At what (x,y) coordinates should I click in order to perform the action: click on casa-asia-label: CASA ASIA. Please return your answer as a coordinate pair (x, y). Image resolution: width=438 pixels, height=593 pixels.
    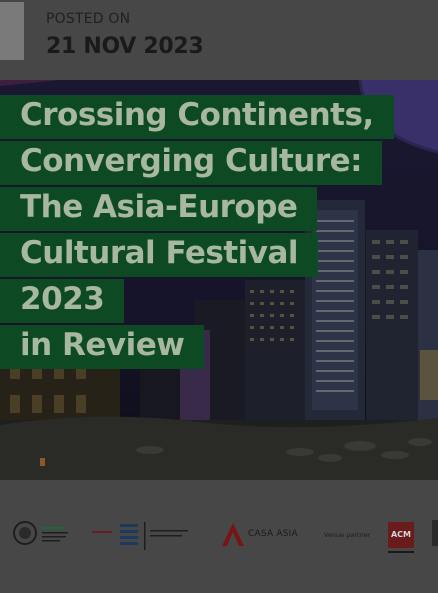
    Looking at the image, I should click on (273, 534).